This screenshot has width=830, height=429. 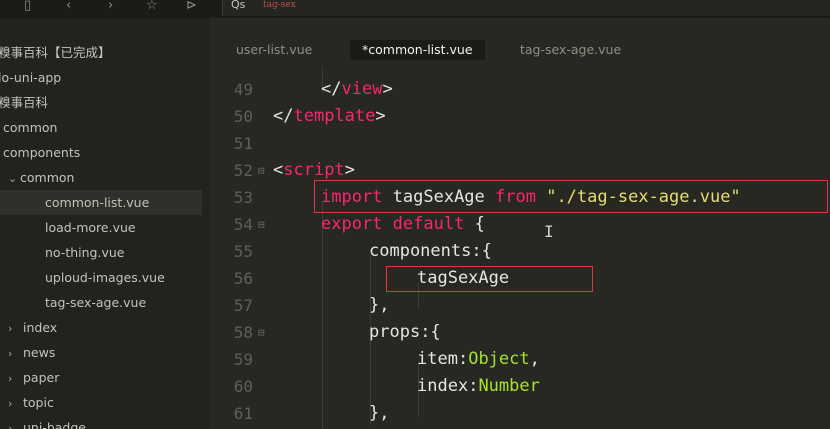 I want to click on line-number: 56, so click(x=243, y=278).